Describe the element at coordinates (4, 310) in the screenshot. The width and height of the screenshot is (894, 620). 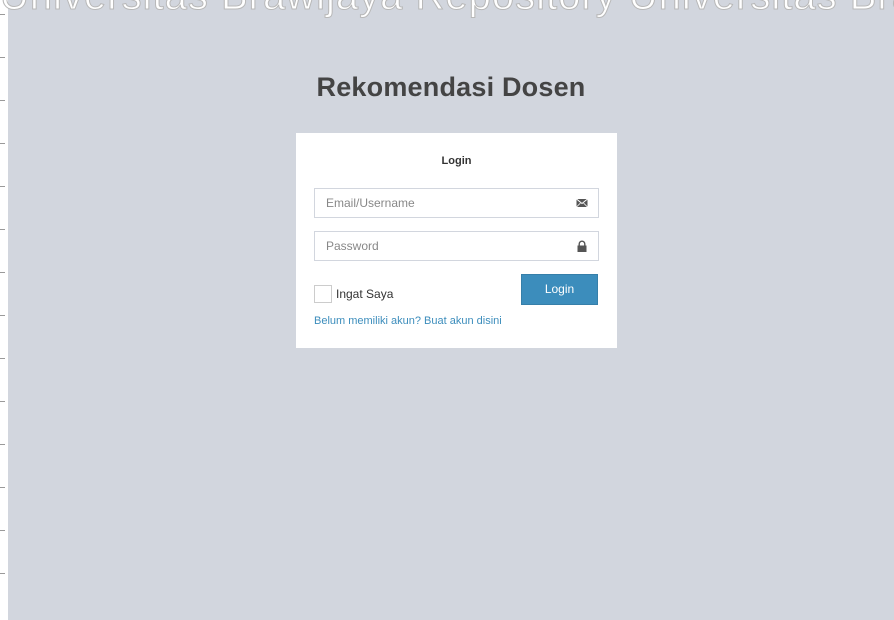
I see `document-margin` at that location.